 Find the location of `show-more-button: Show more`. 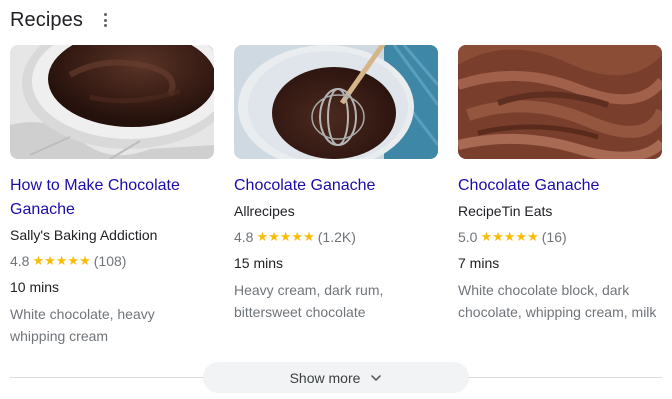

show-more-button: Show more is located at coordinates (336, 377).